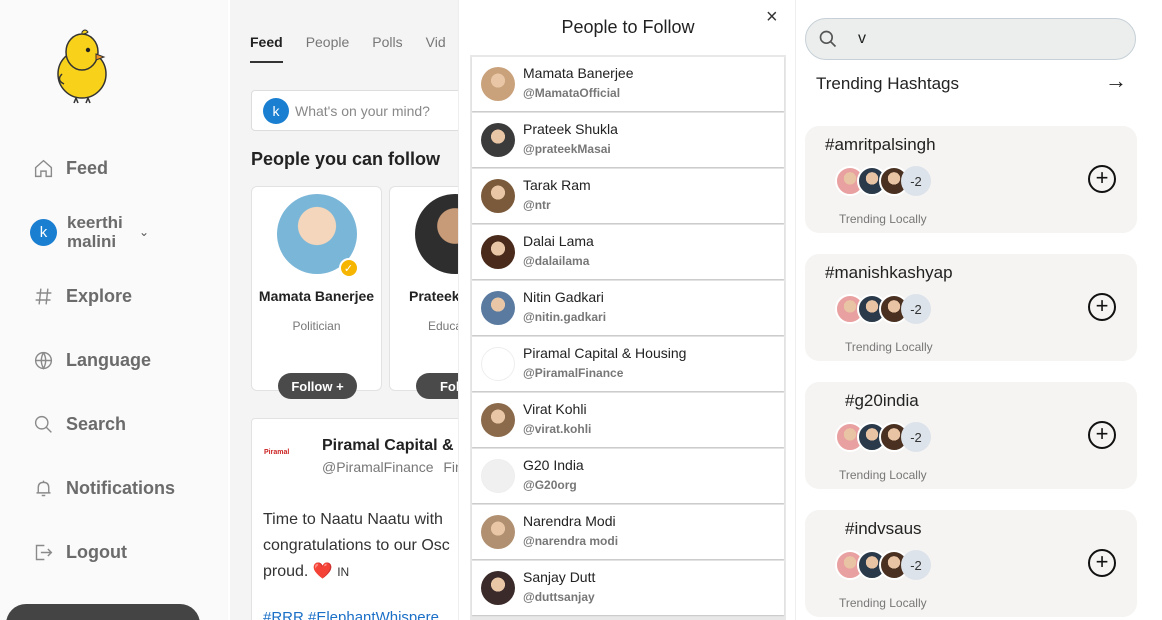 This screenshot has height=620, width=1162. I want to click on suggestion-card: ✓ Mamata Banerjee Politician Follow +, so click(316, 292).